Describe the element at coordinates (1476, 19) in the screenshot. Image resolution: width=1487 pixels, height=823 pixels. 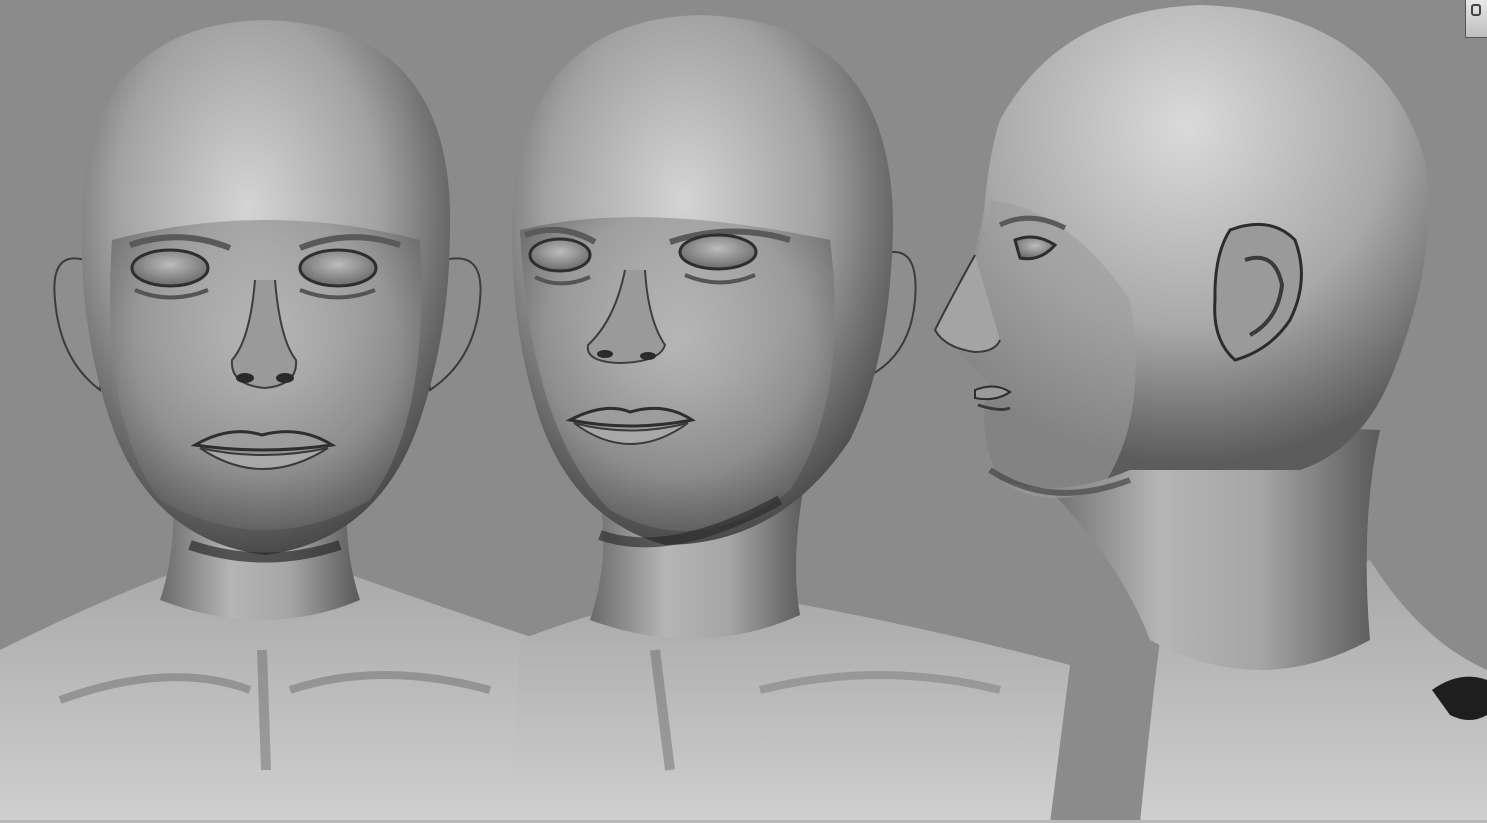
I see `viewport-gizmo` at that location.